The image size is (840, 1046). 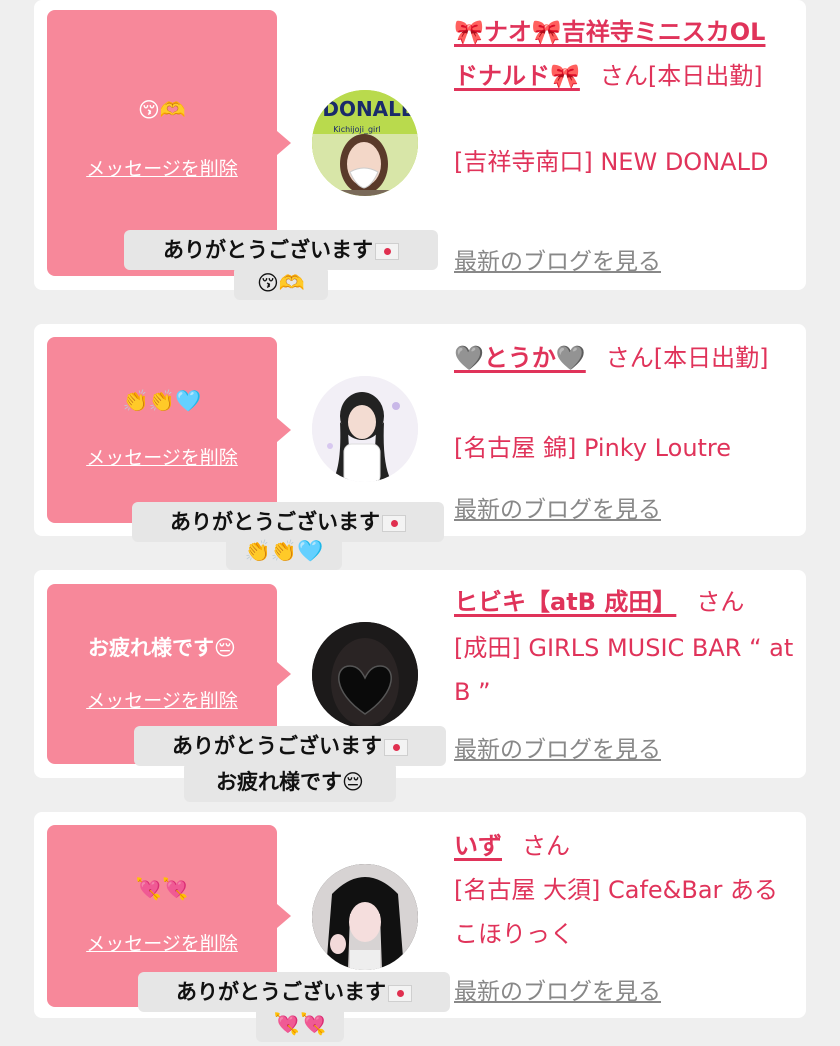 What do you see at coordinates (593, 448) in the screenshot?
I see `shop-text: [名古屋 錦] Pinky Loutre` at bounding box center [593, 448].